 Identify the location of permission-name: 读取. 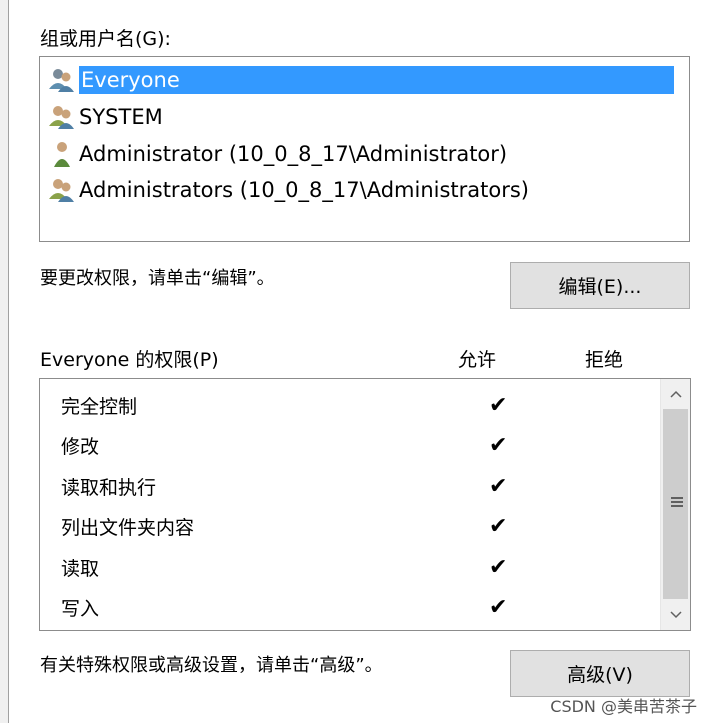
(80, 568).